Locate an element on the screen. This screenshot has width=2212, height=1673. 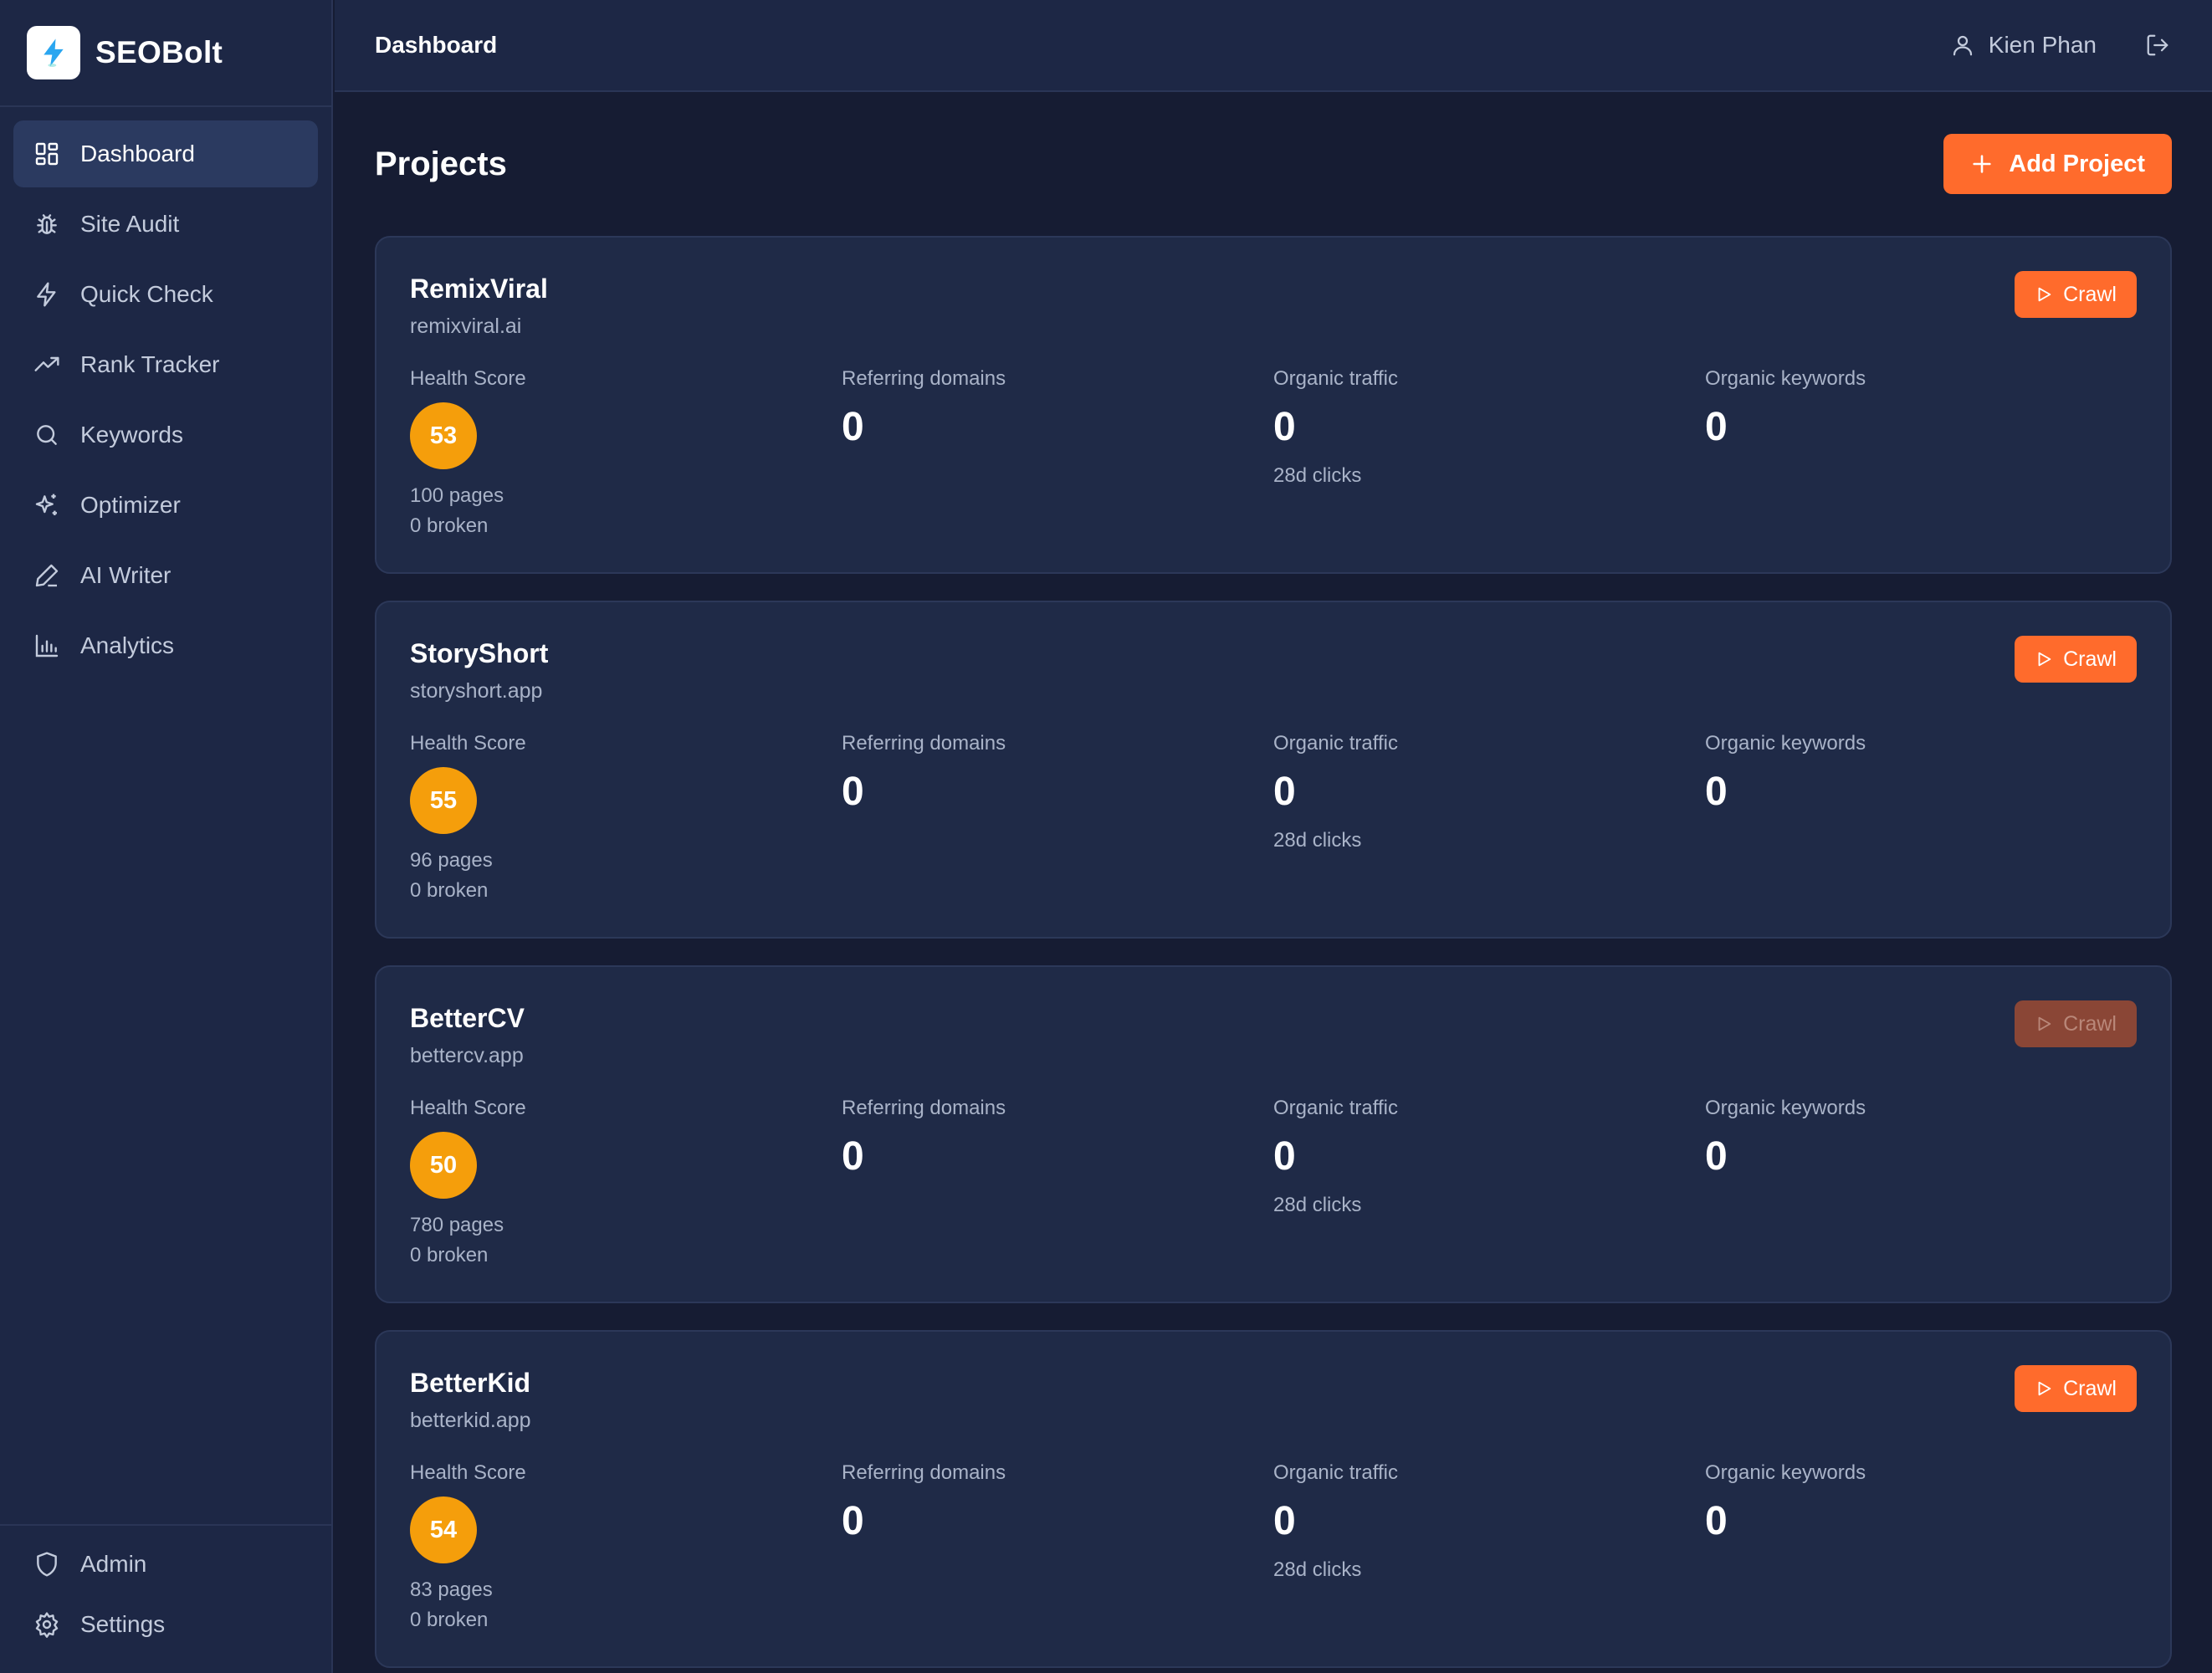
sidebar-item-settings: Settings is located at coordinates (165, 1625).